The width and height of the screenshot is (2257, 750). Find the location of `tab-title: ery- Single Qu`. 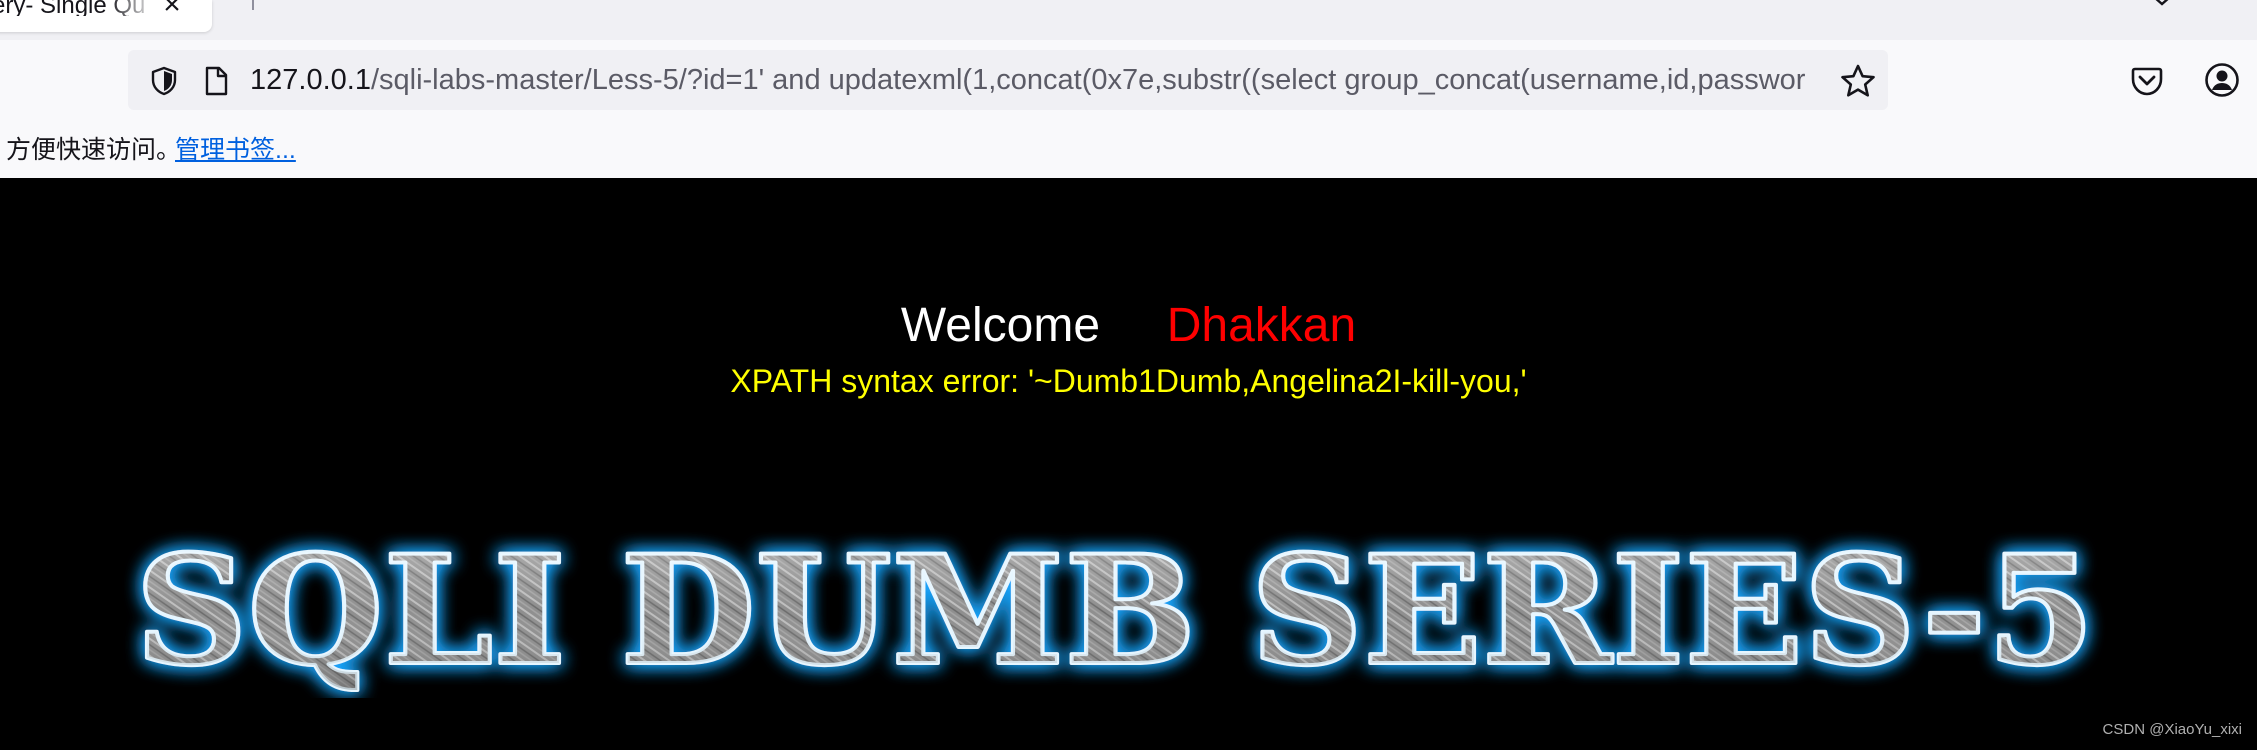

tab-title: ery- Single Qu is located at coordinates (73, 8).